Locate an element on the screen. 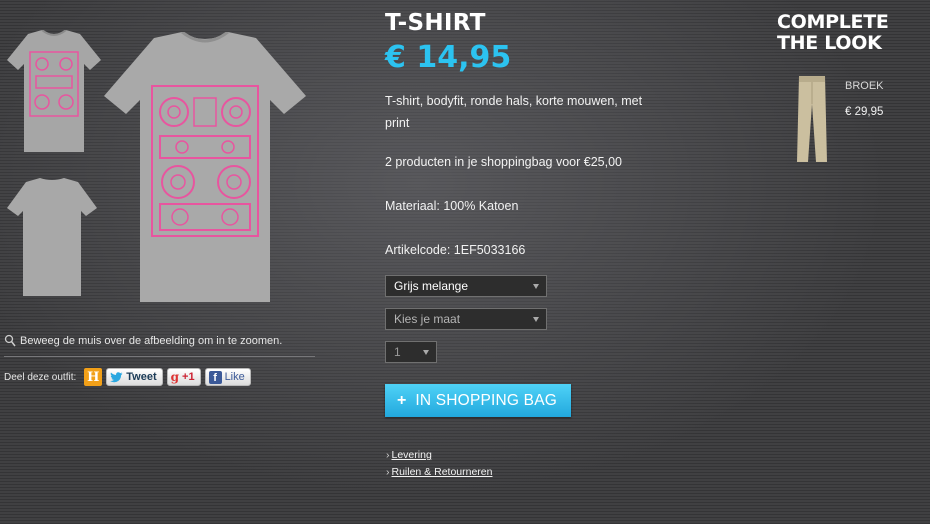  facebook-icon: f is located at coordinates (215, 377).